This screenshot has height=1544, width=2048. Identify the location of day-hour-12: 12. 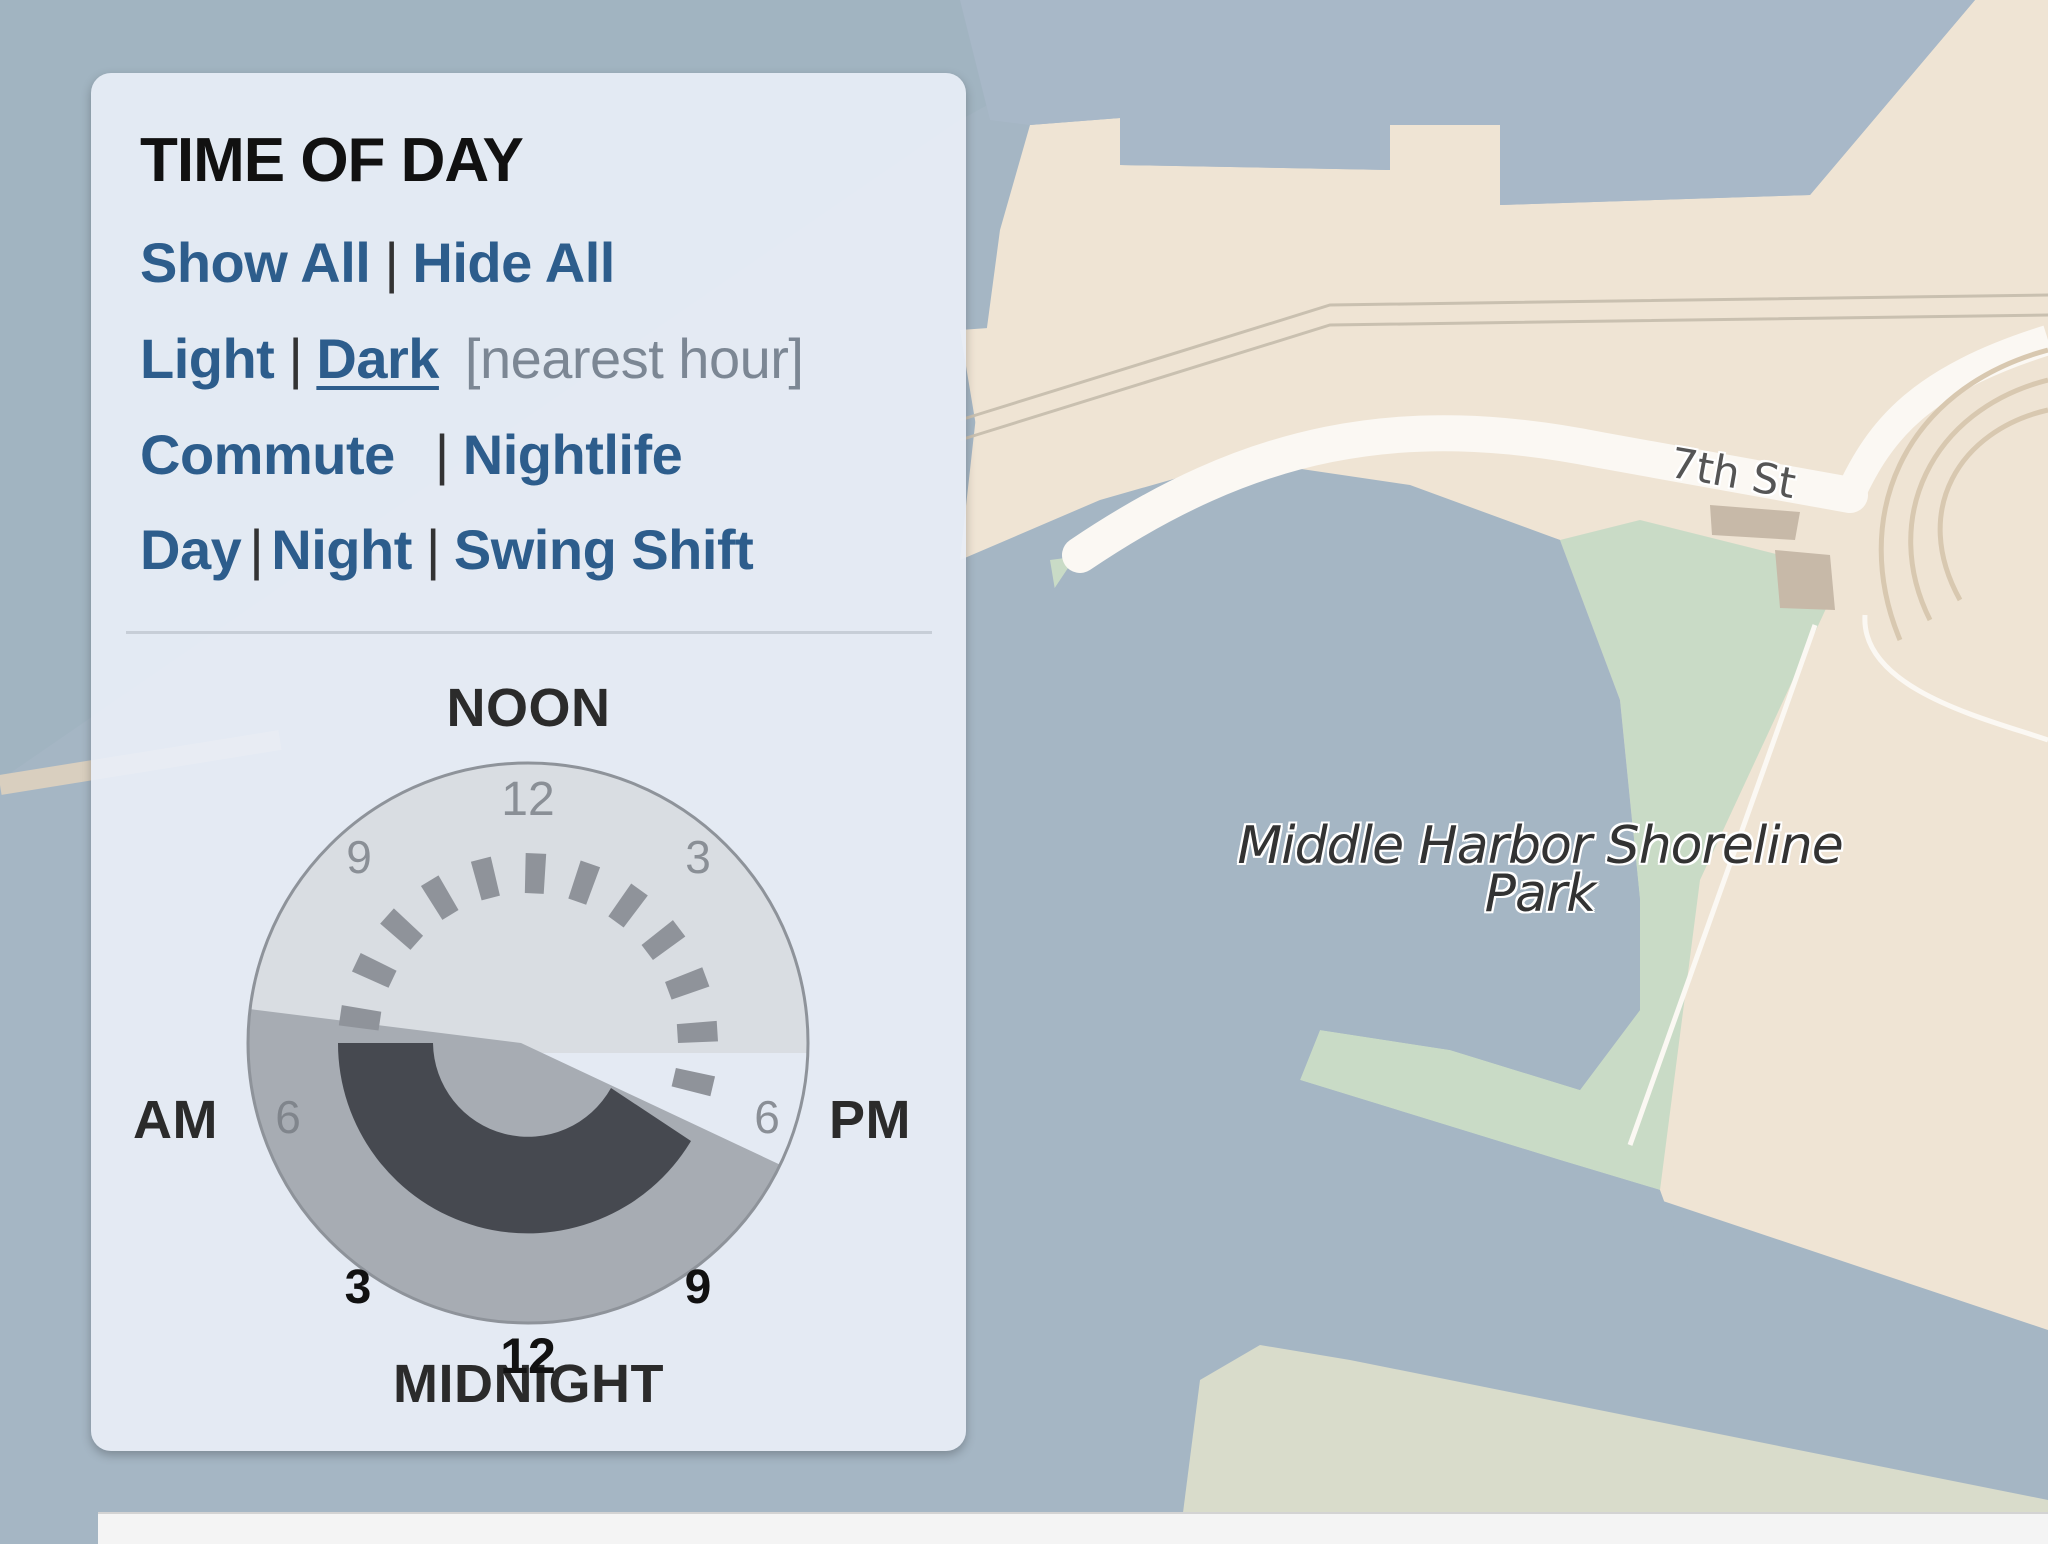
(527, 799).